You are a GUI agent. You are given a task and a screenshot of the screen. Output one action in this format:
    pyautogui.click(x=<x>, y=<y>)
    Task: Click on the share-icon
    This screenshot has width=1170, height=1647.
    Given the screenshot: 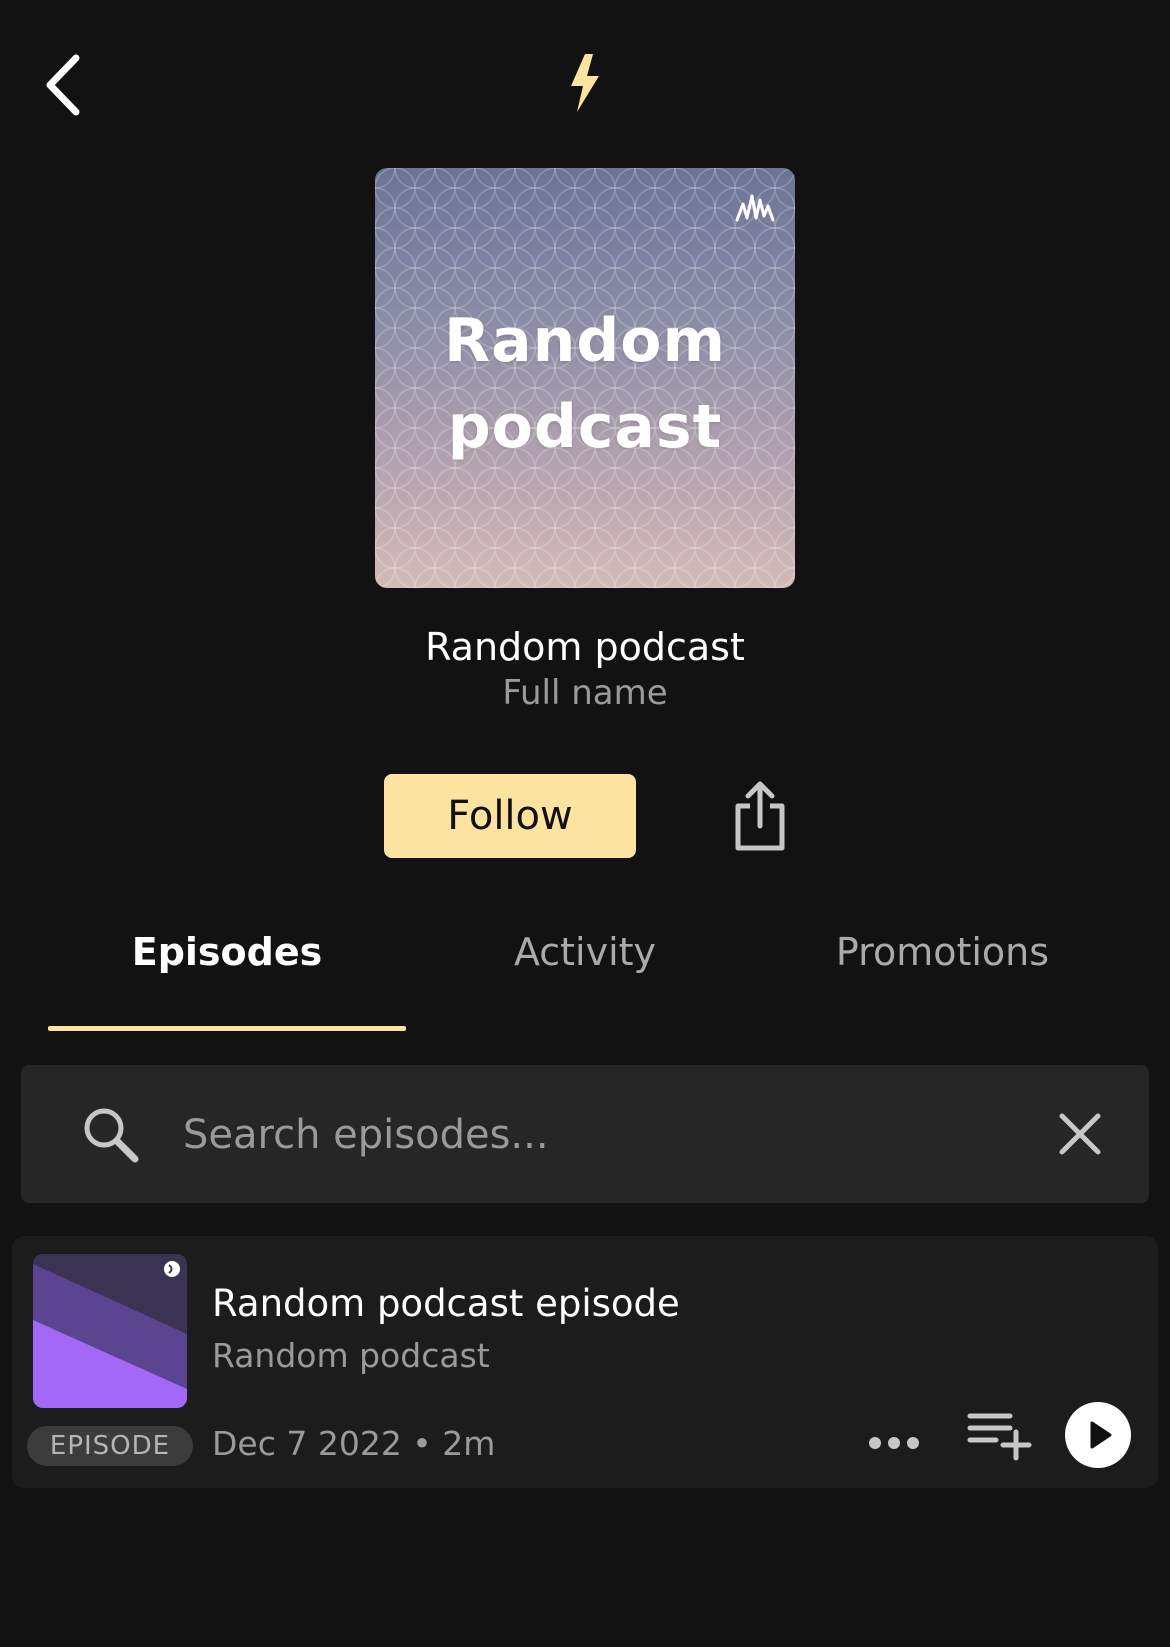 What is the action you would take?
    pyautogui.click(x=760, y=816)
    